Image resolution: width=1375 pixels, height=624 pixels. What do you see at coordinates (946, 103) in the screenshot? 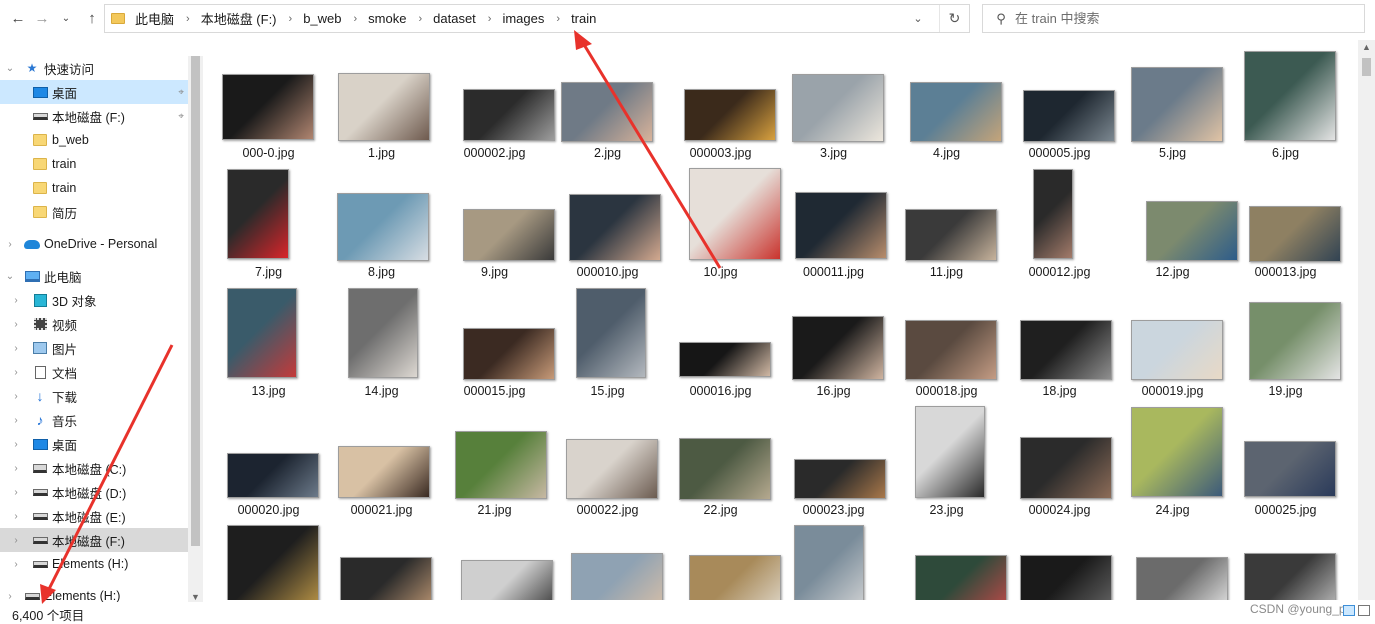
I see `file-item: 4.jpg` at bounding box center [946, 103].